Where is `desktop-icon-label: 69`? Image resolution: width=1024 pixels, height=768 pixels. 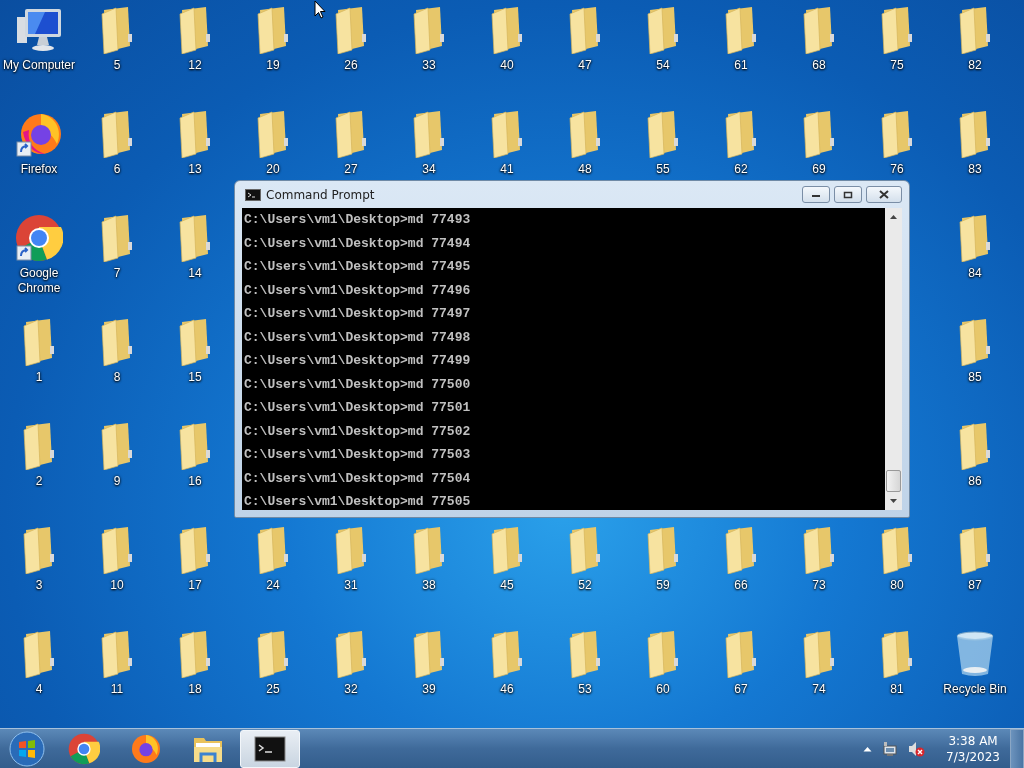
desktop-icon-label: 69 is located at coordinates (819, 169).